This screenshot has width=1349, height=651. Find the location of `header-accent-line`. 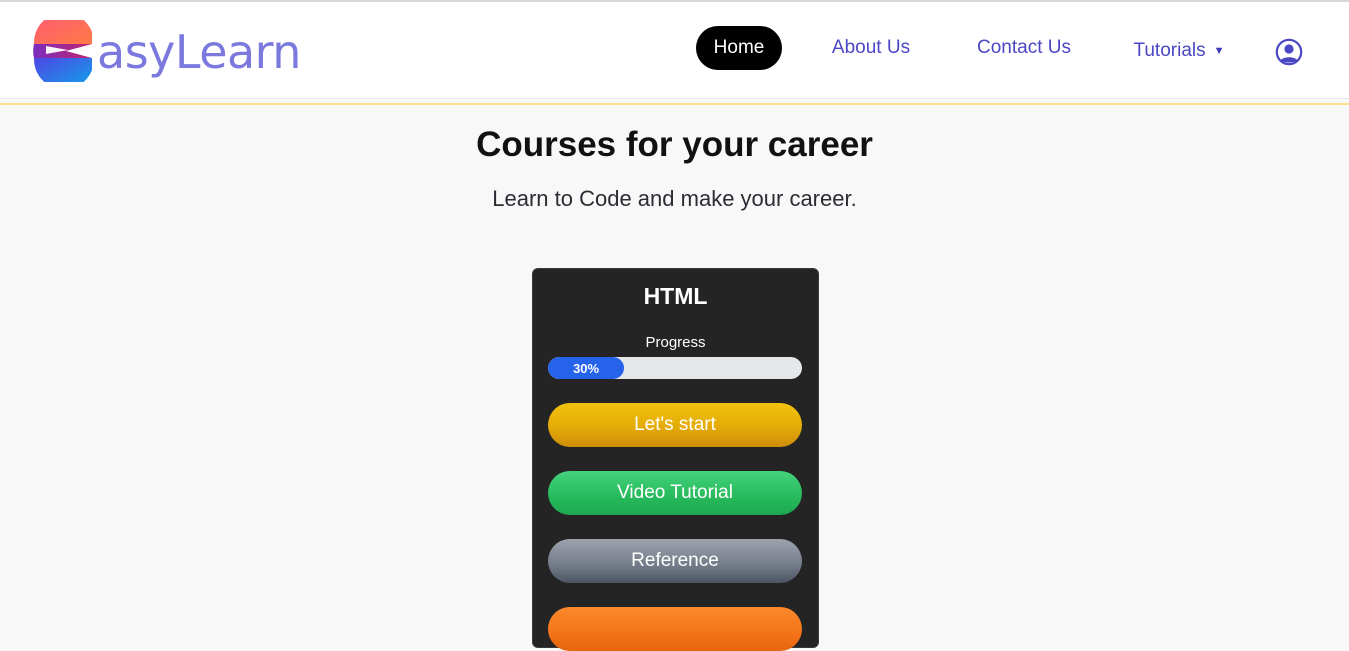

header-accent-line is located at coordinates (674, 104).